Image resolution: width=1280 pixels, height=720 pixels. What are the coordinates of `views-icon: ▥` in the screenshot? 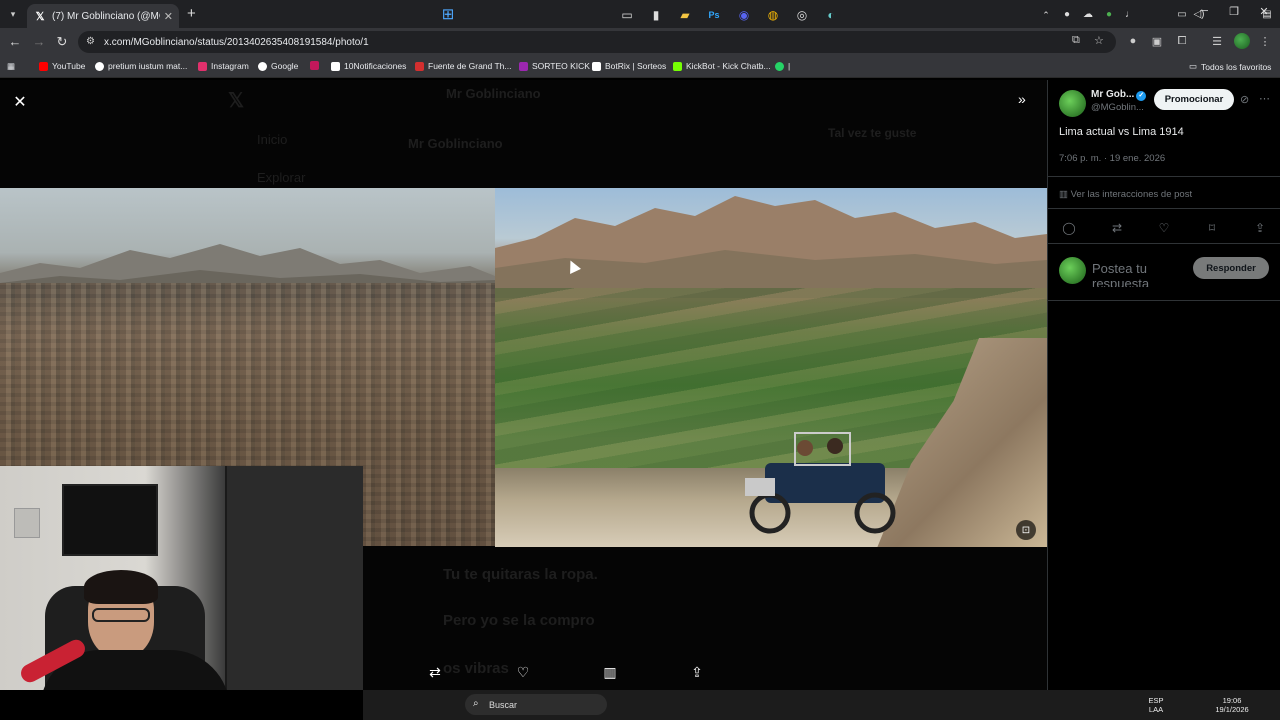 It's located at (610, 672).